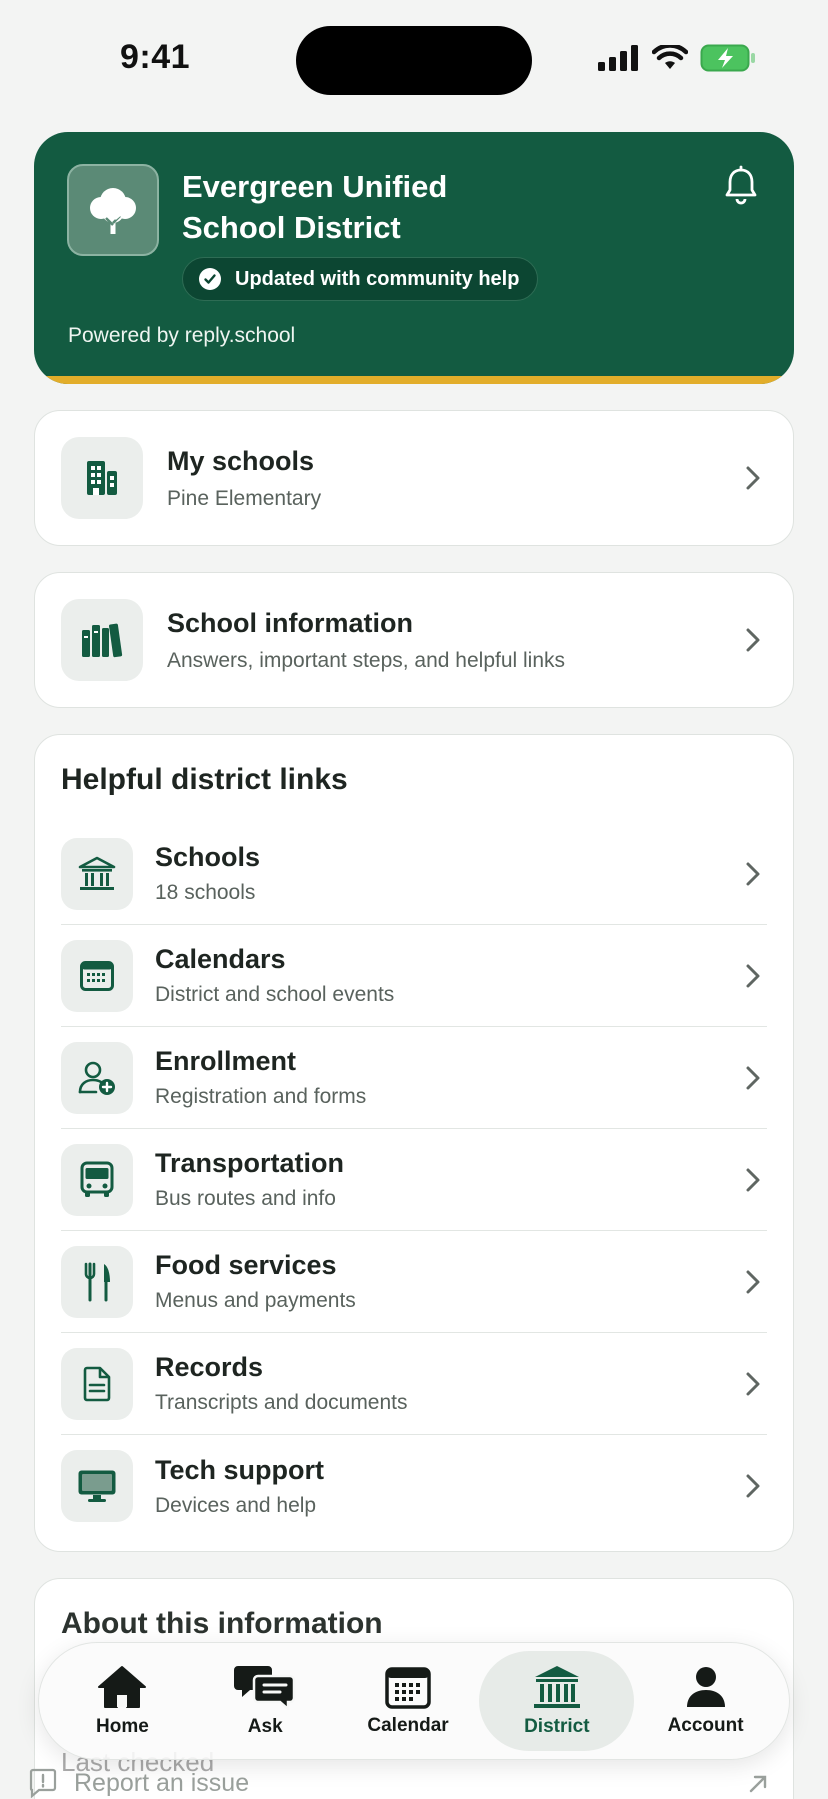  Describe the element at coordinates (245, 1198) in the screenshot. I see `link-subtitle: Bus routes and info` at that location.